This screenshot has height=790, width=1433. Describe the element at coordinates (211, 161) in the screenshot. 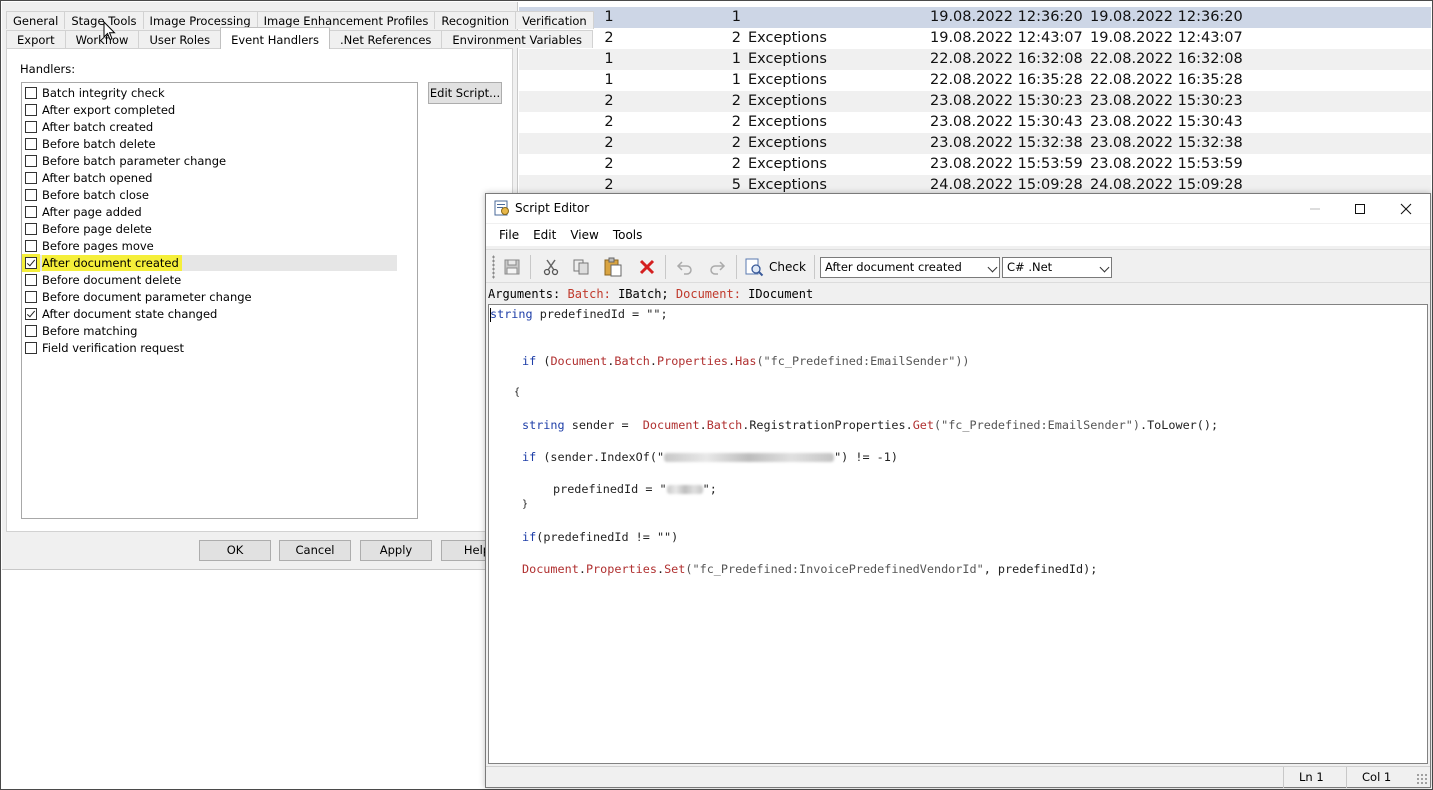

I see `handler-item: Before batch parameter change` at that location.